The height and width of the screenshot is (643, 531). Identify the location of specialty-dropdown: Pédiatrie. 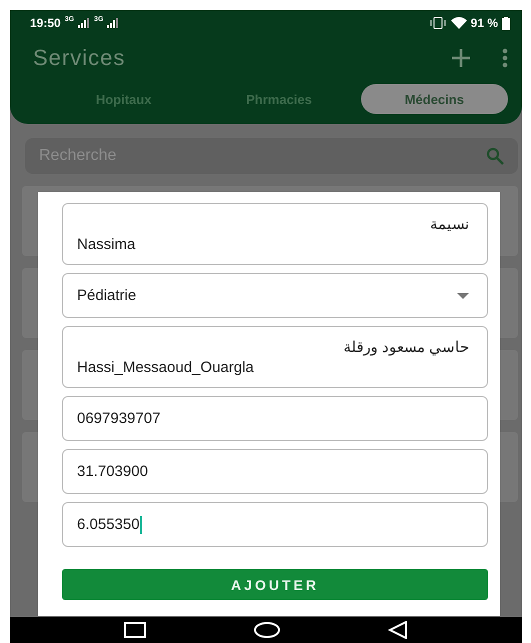
(275, 295).